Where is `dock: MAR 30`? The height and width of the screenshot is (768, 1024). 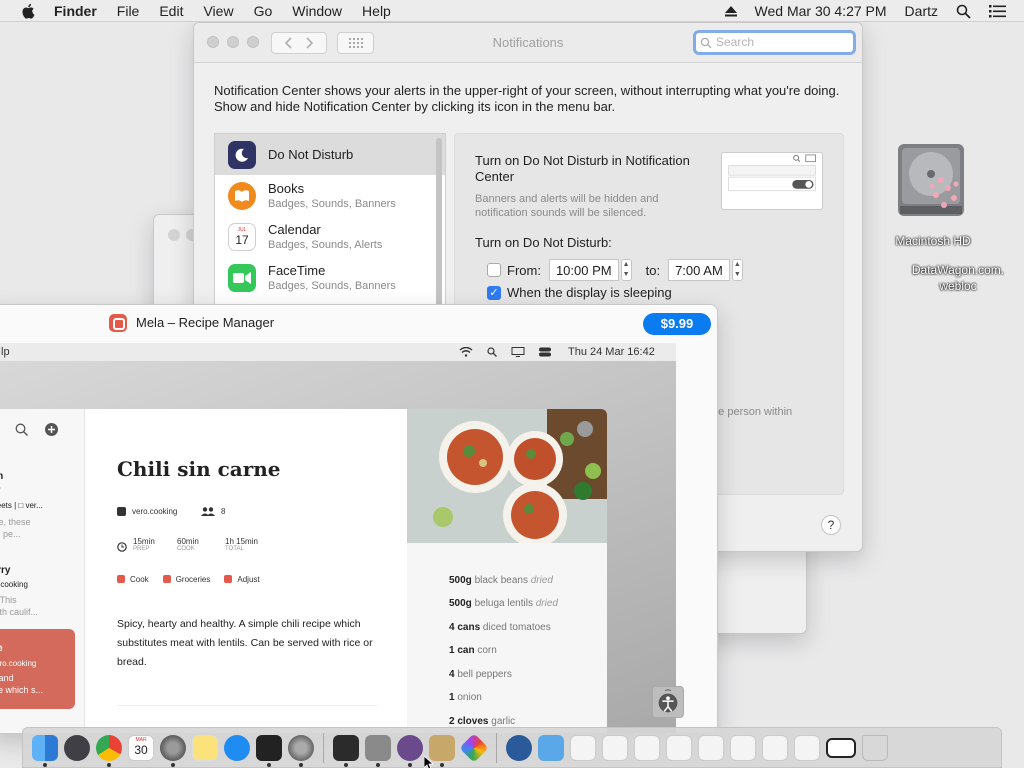 dock: MAR 30 is located at coordinates (512, 747).